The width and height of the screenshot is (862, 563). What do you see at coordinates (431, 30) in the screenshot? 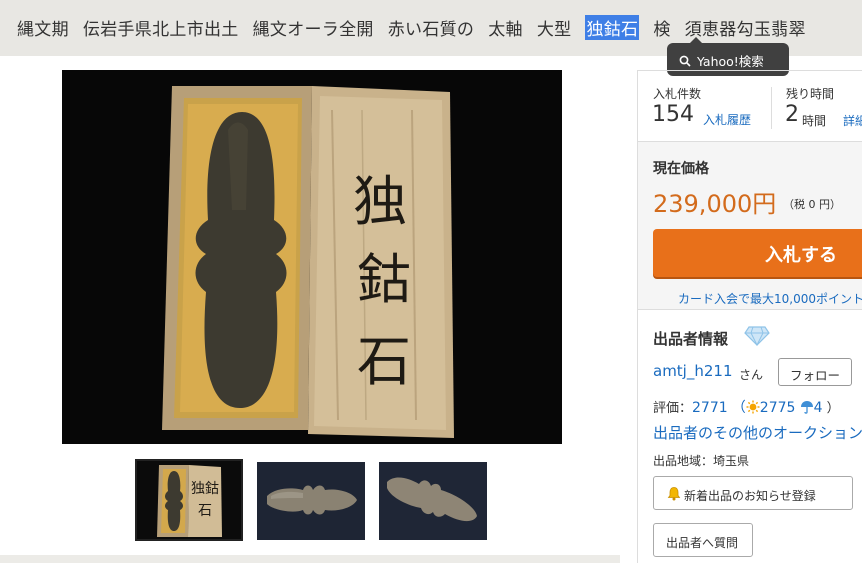
I see `title-word: 赤い石質の` at bounding box center [431, 30].